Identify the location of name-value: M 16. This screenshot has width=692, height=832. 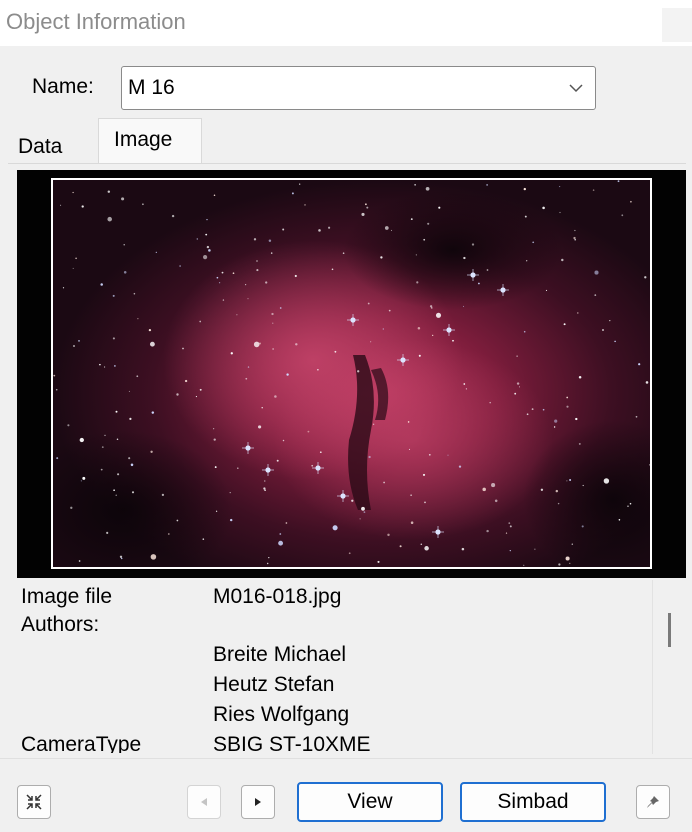
(151, 87).